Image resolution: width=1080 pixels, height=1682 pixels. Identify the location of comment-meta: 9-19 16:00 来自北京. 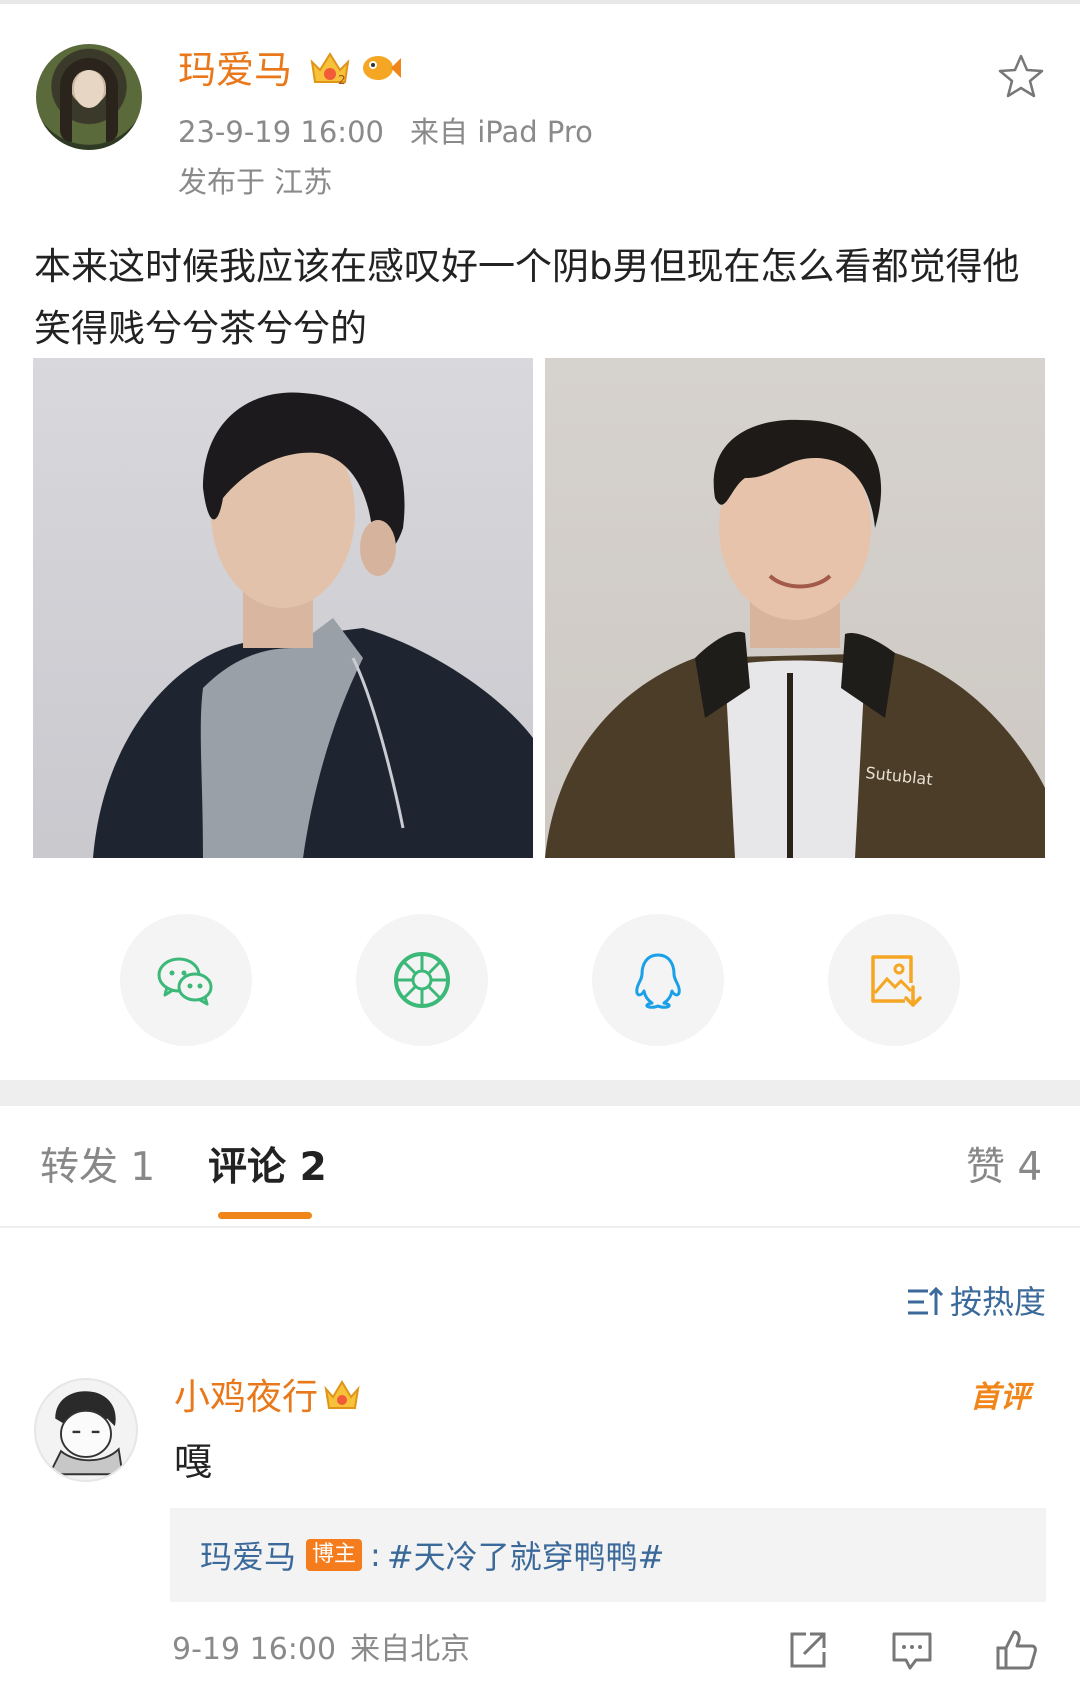
(328, 1650).